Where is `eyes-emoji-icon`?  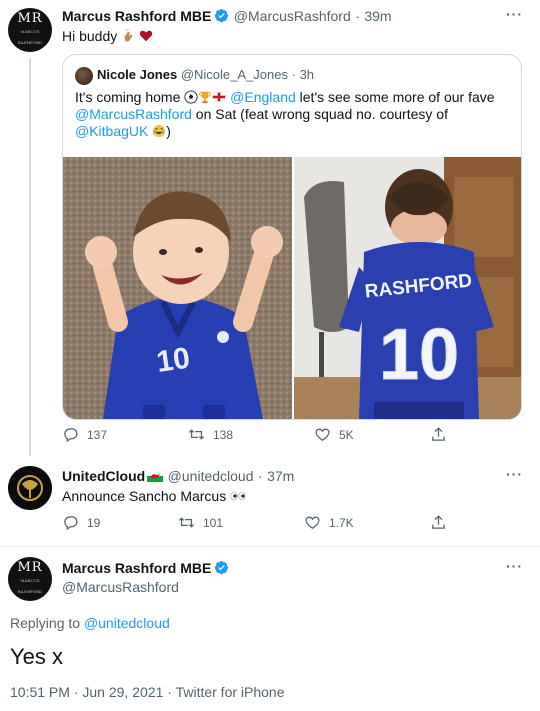
eyes-emoji-icon is located at coordinates (238, 494).